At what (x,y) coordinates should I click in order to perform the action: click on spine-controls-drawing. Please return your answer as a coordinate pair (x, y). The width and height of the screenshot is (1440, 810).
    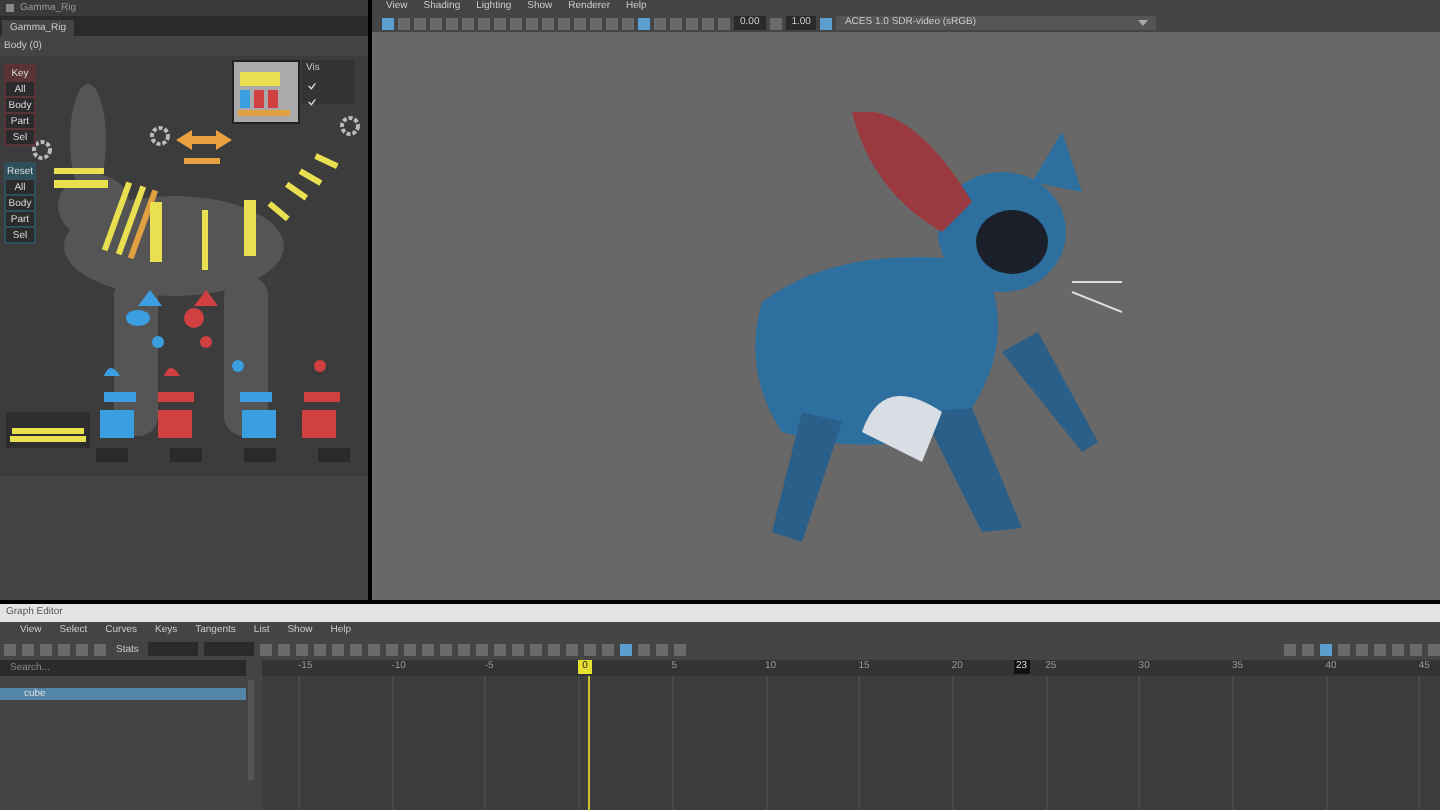
    Looking at the image, I should click on (196, 211).